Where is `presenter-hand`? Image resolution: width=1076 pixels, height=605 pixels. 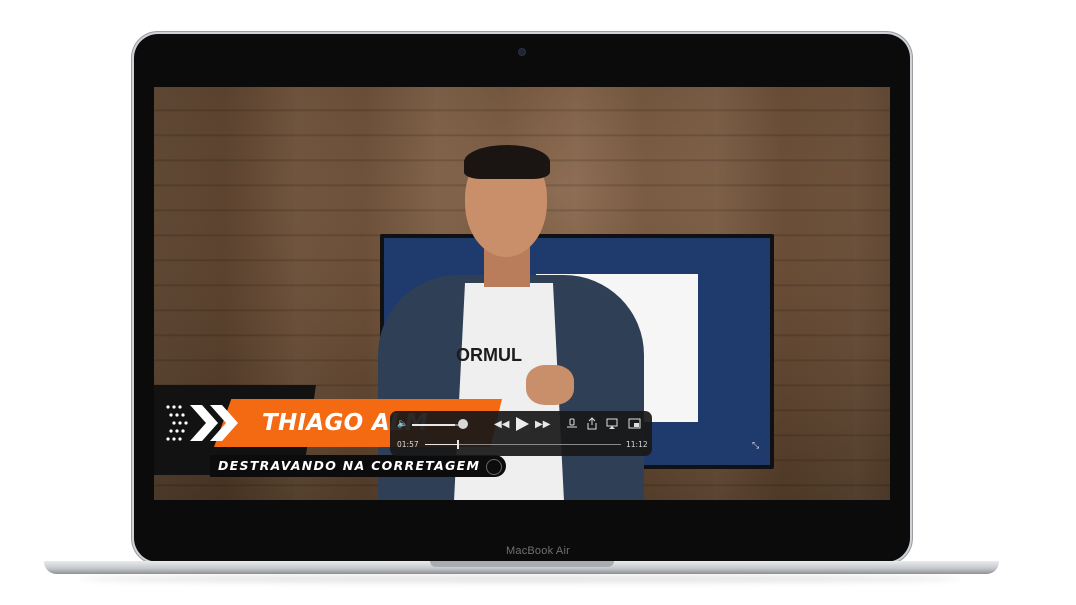
presenter-hand is located at coordinates (550, 385).